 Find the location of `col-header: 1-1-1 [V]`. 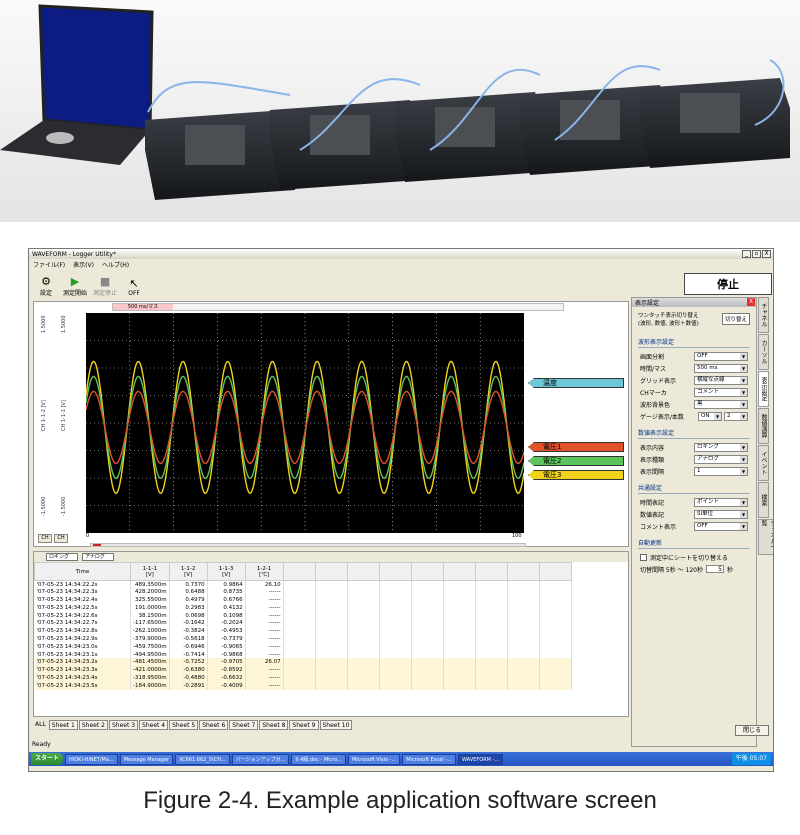

col-header: 1-1-1 [V] is located at coordinates (150, 571).